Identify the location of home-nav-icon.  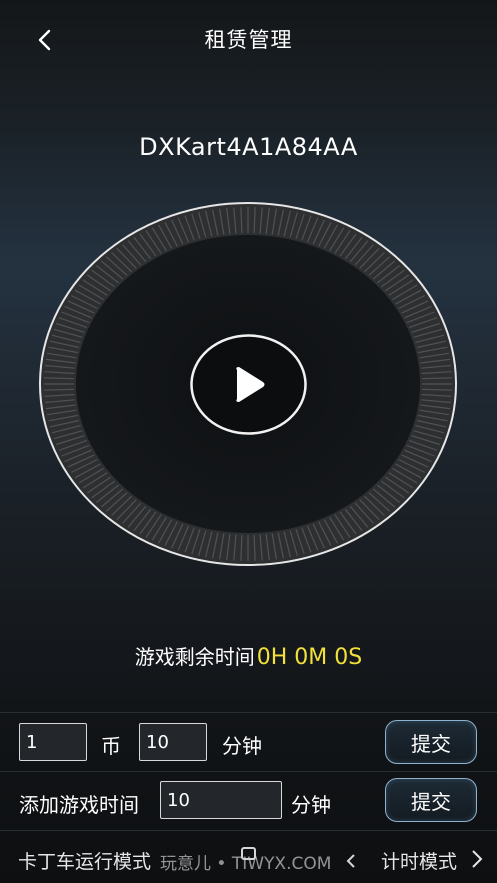
(248, 853).